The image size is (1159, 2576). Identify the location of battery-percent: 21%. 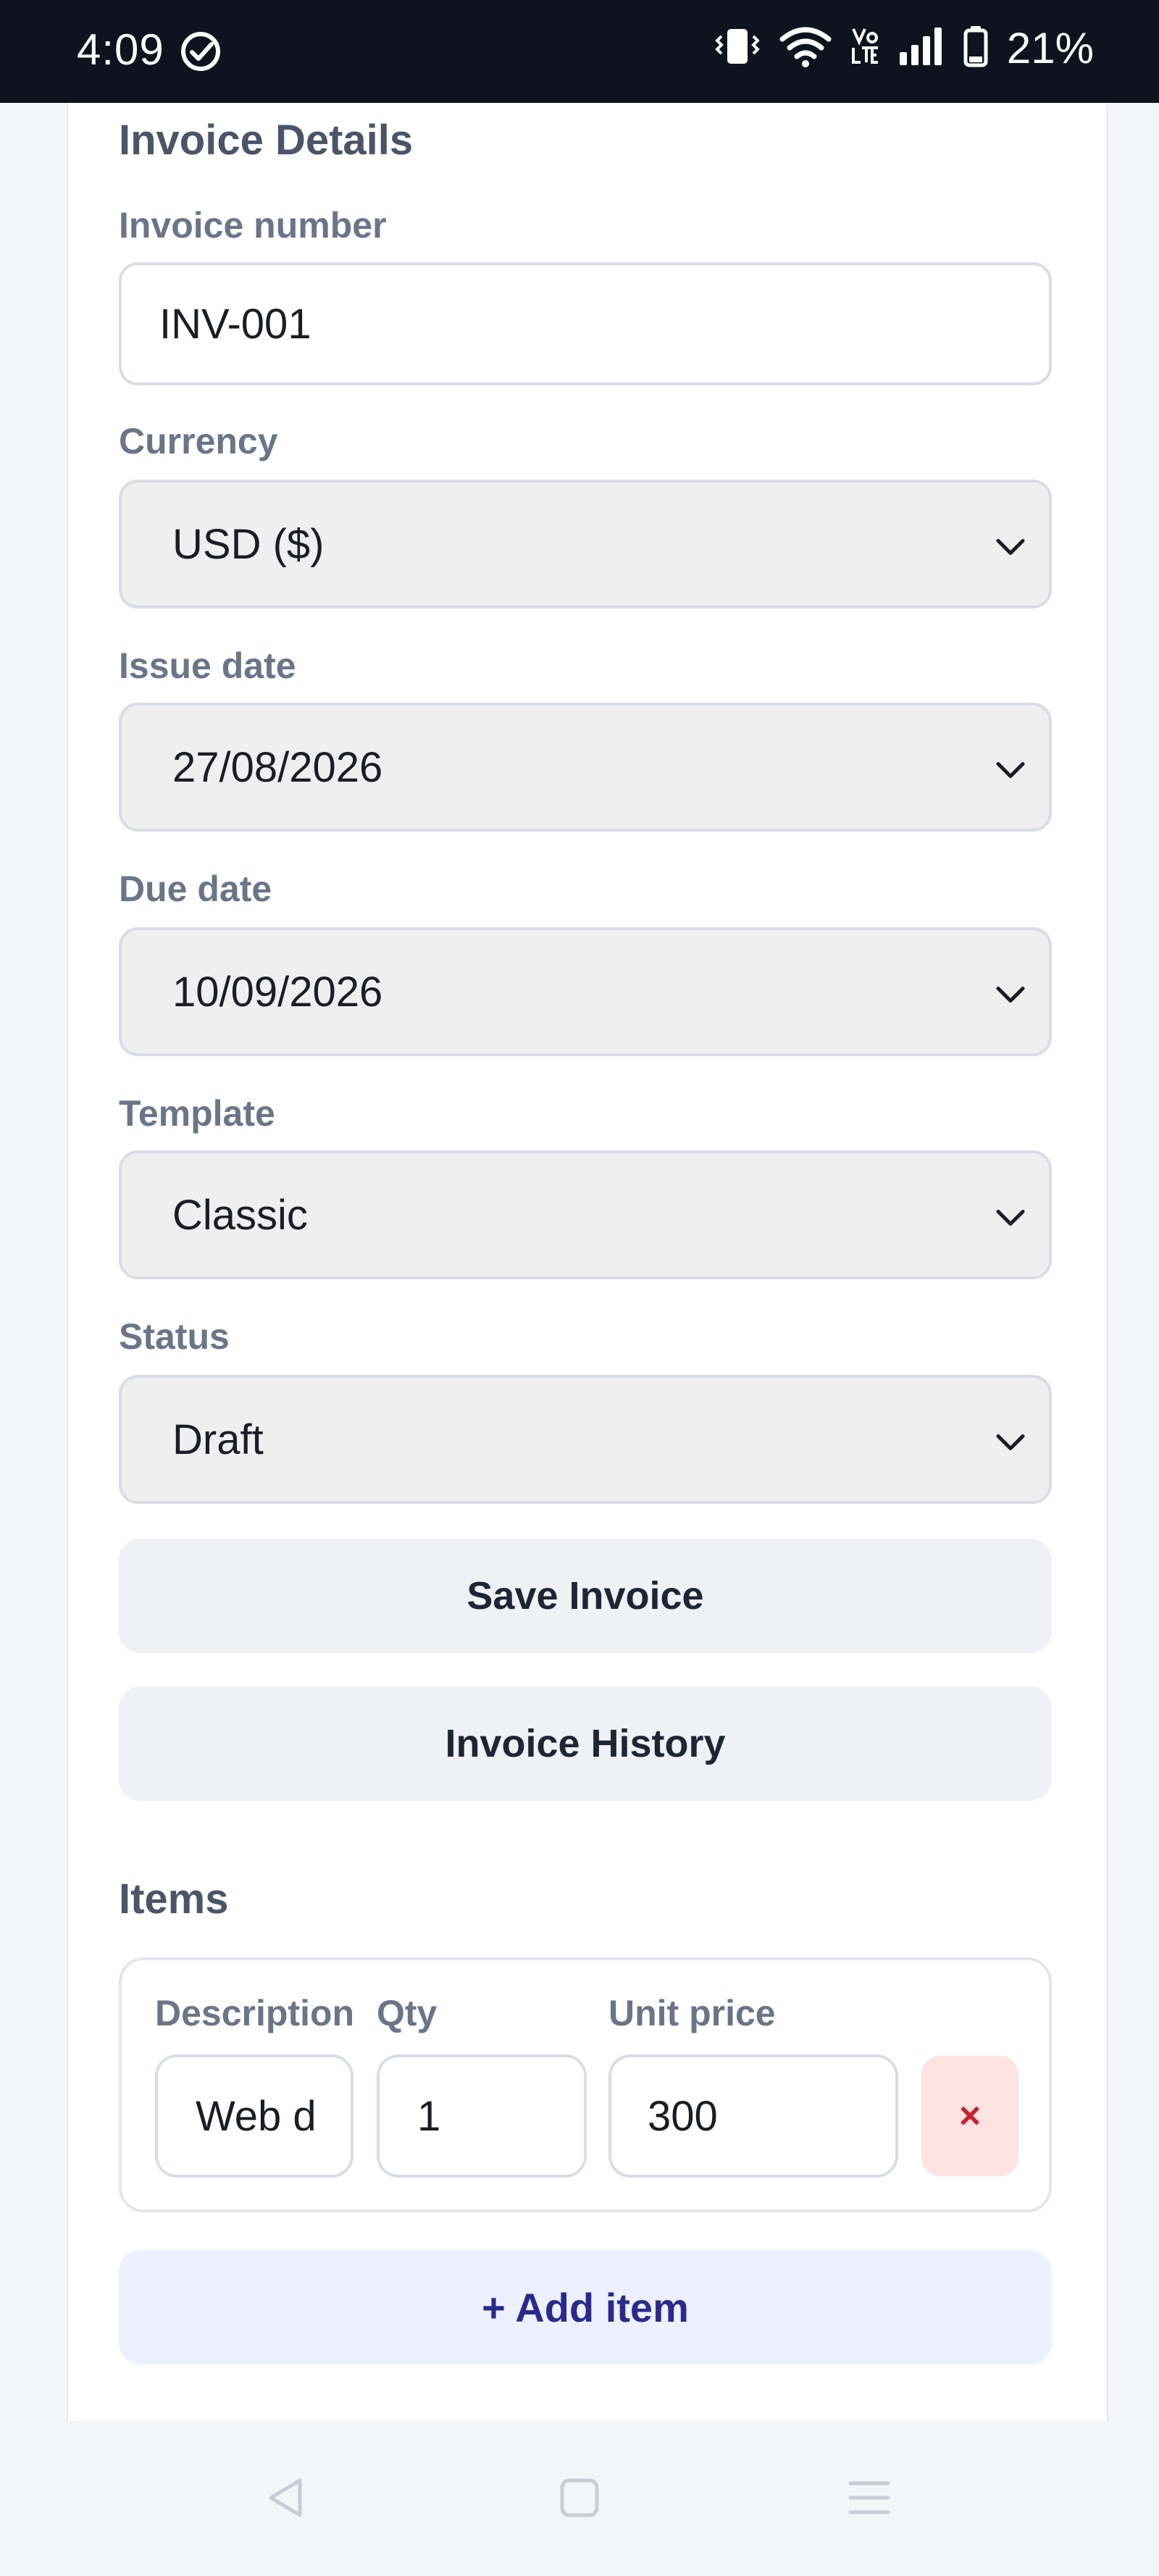
(1050, 48).